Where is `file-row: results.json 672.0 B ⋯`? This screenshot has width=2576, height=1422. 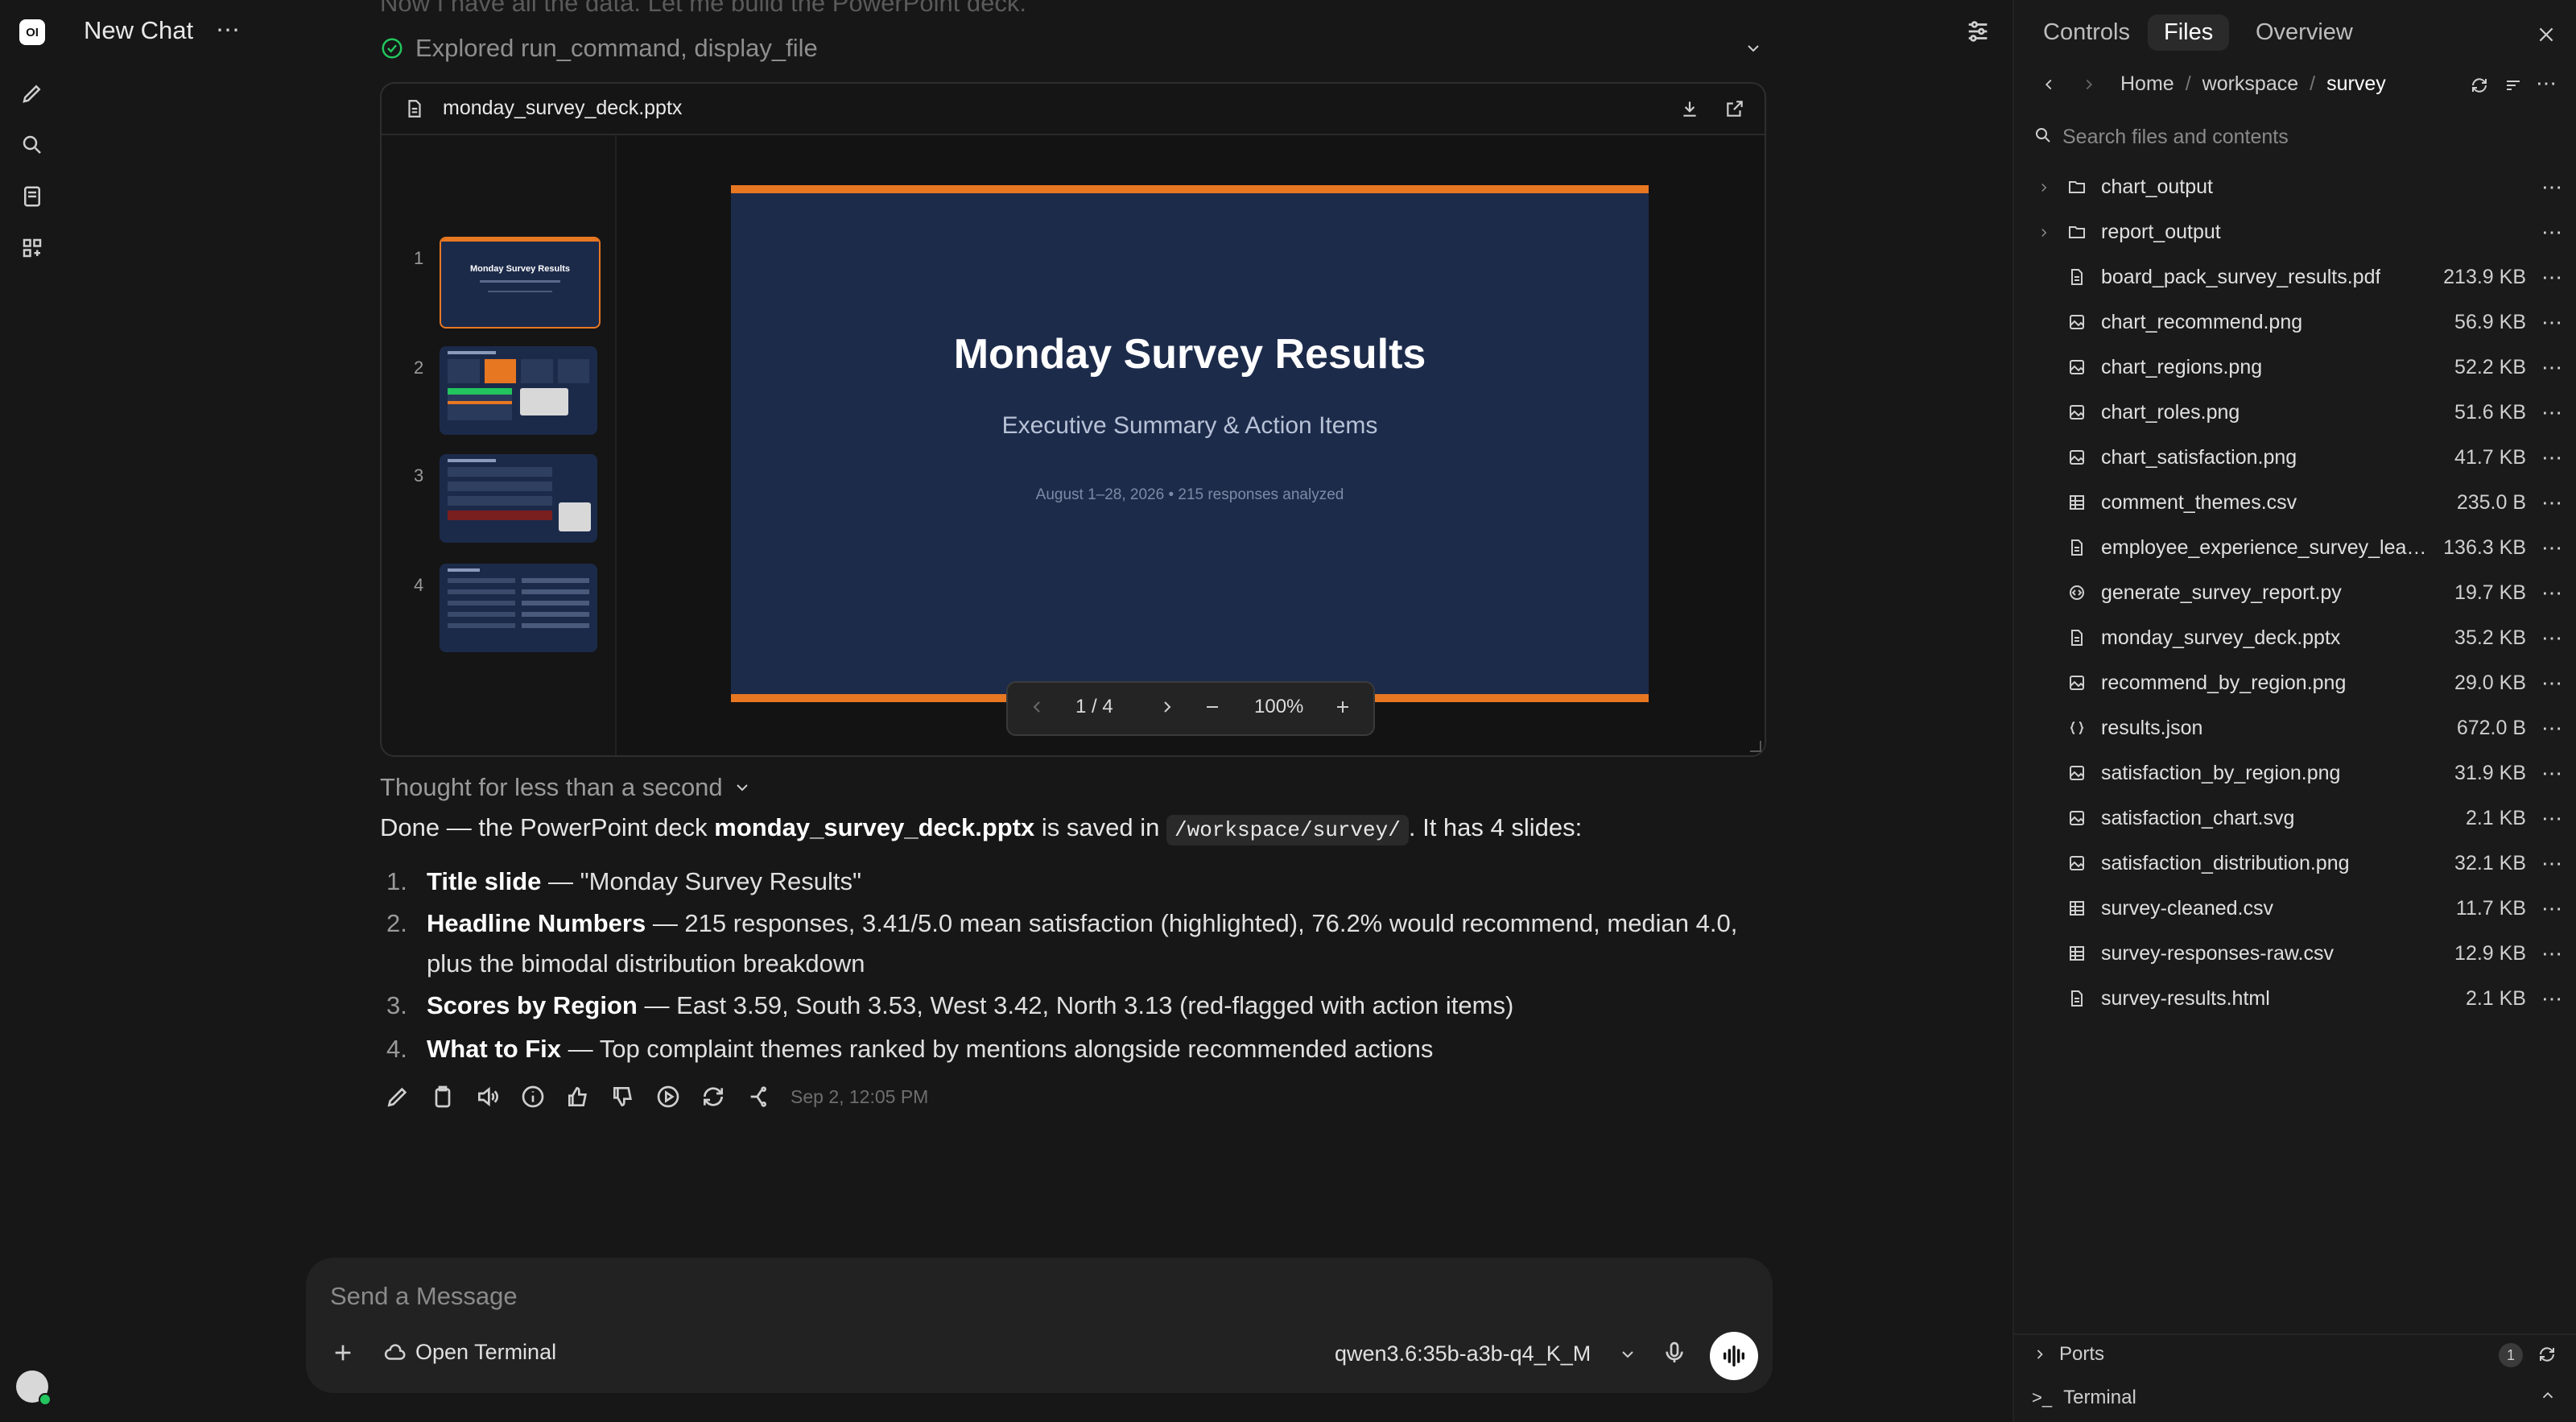 file-row: results.json 672.0 B ⋯ is located at coordinates (2295, 727).